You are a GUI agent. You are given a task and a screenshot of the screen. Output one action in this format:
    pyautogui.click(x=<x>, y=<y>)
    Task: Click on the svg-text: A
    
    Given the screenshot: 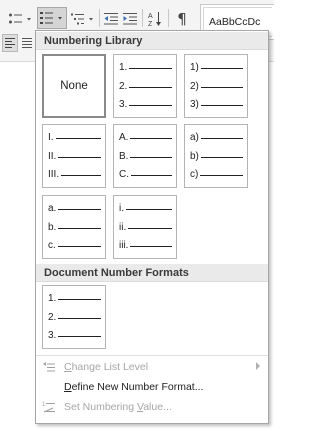 What is the action you would take?
    pyautogui.click(x=150, y=16)
    